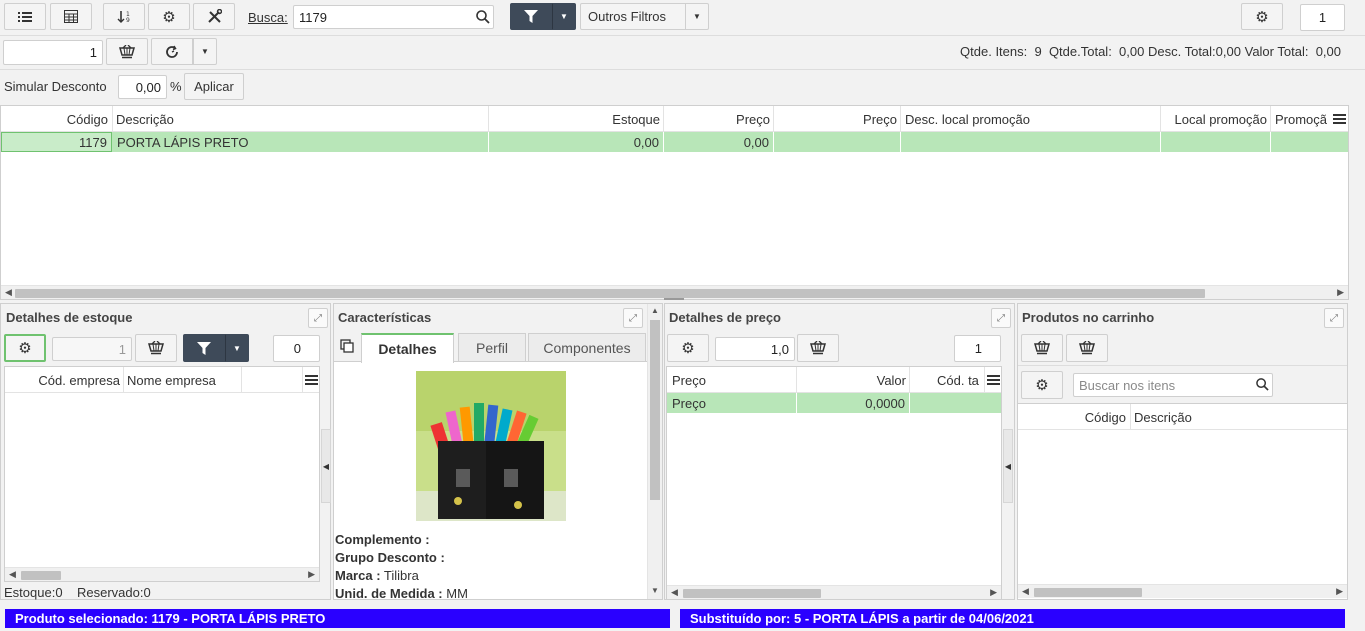 This screenshot has height=631, width=1365. Describe the element at coordinates (1042, 348) in the screenshot. I see `cart-add-button` at that location.